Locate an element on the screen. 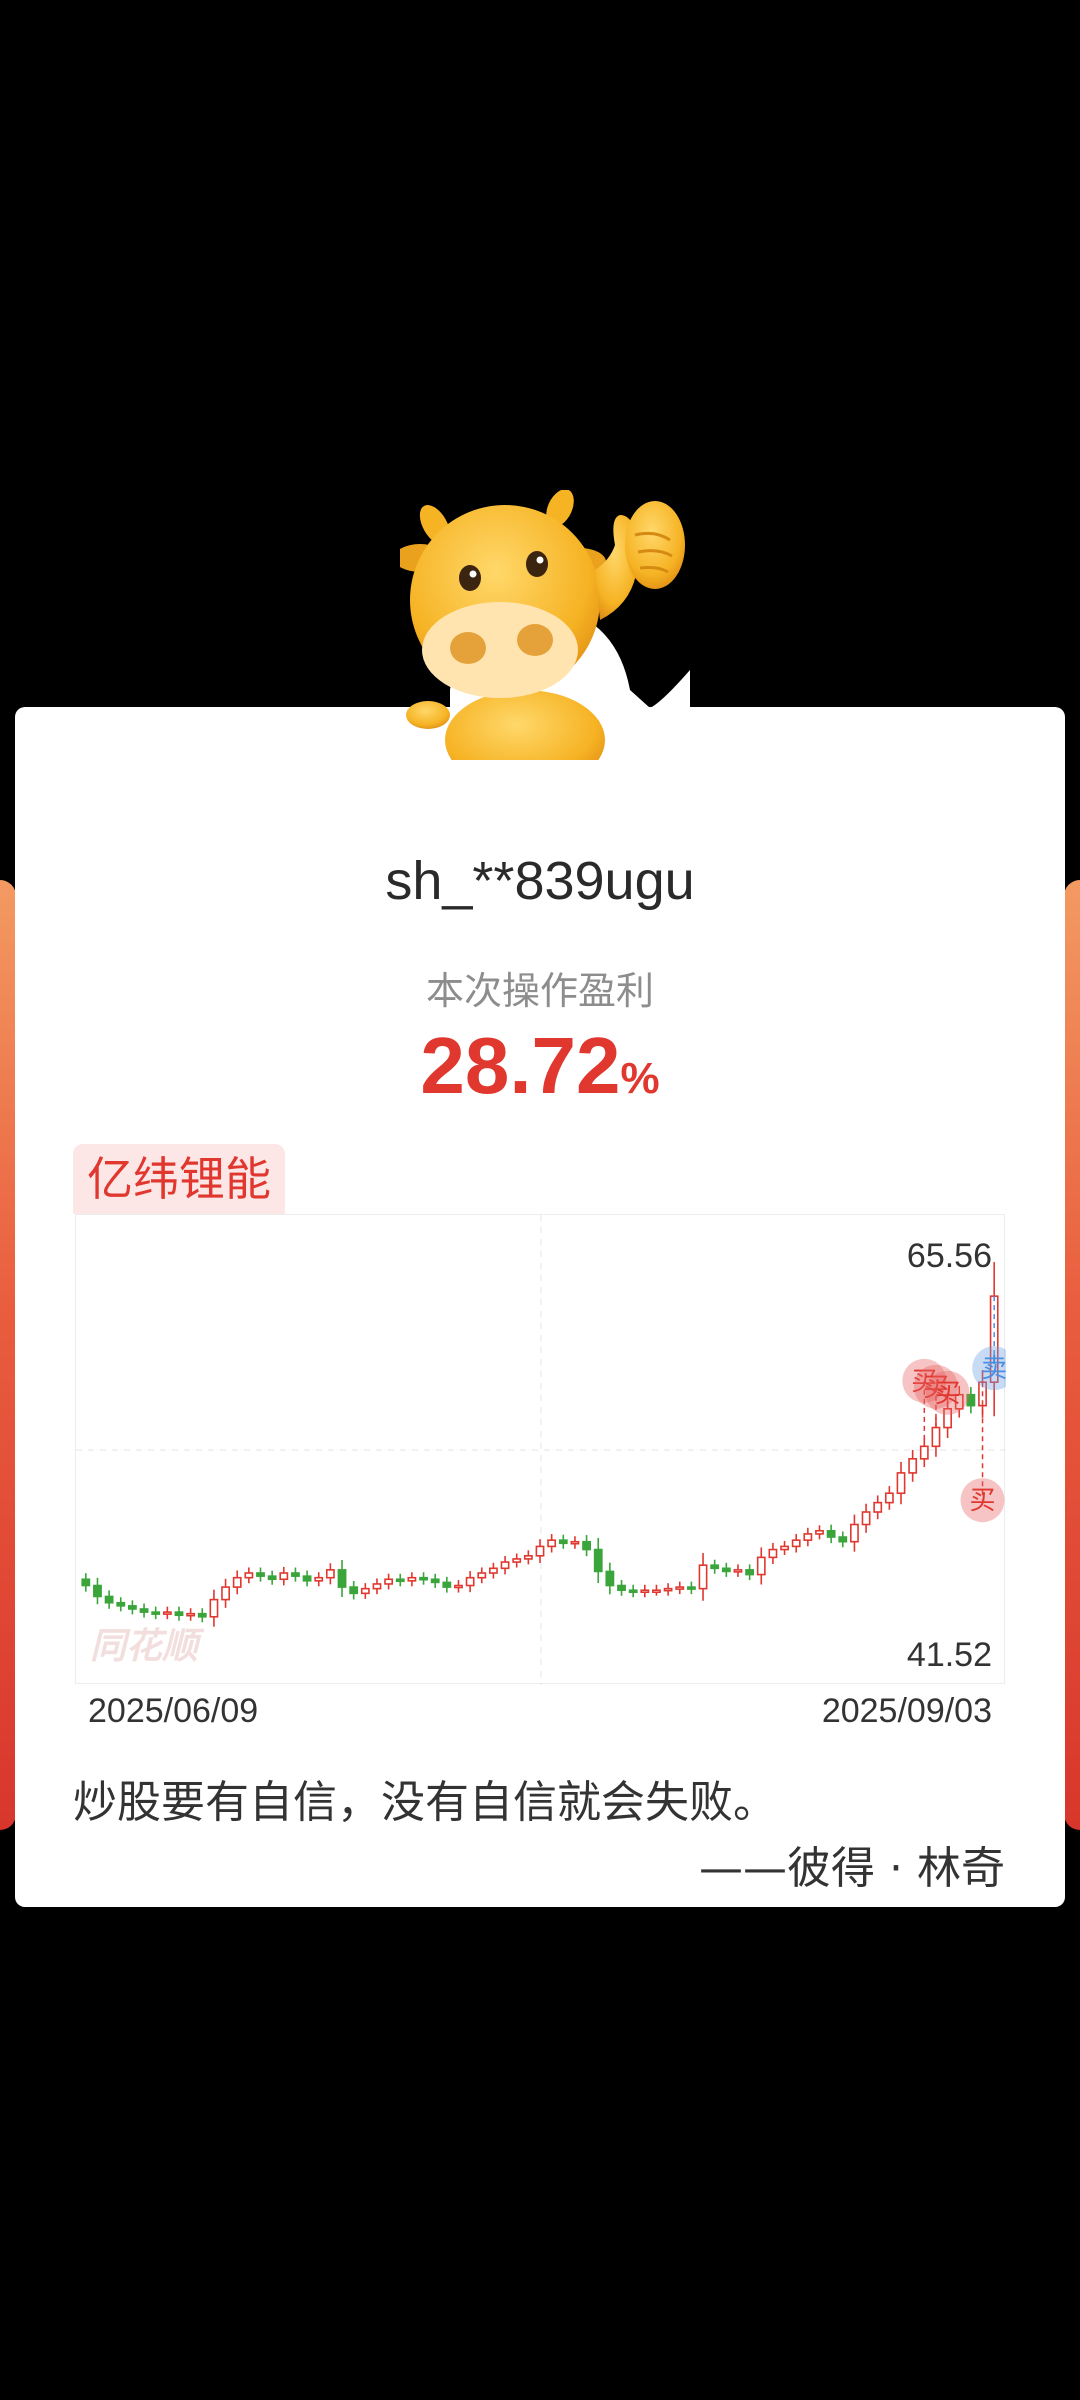 The height and width of the screenshot is (2400, 1080). profit-value: 28.72% is located at coordinates (540, 1066).